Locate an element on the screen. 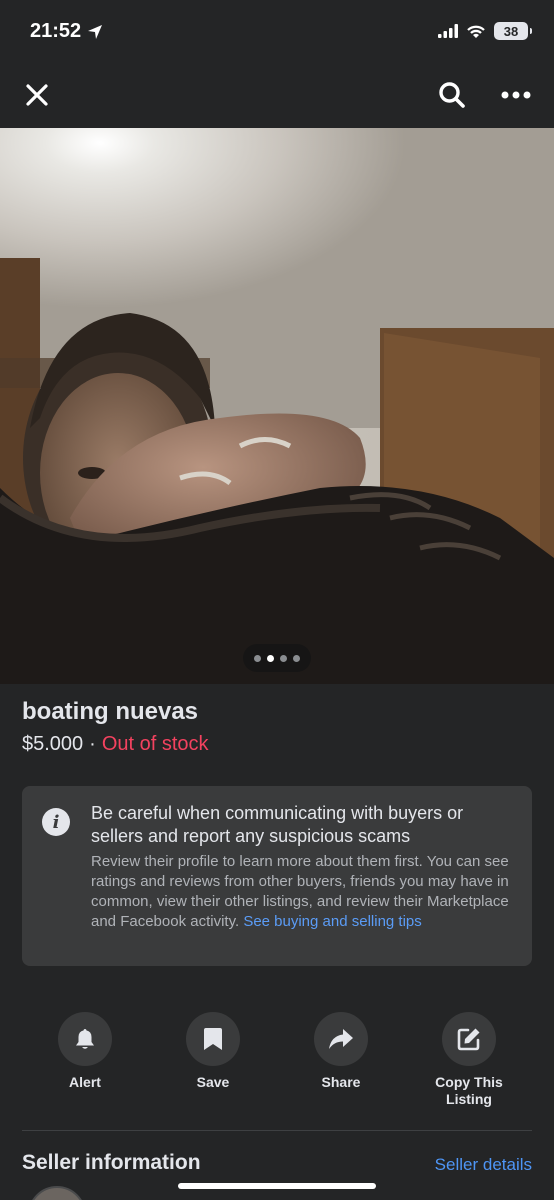 The width and height of the screenshot is (554, 1200). share-button: Share is located at coordinates (341, 1051).